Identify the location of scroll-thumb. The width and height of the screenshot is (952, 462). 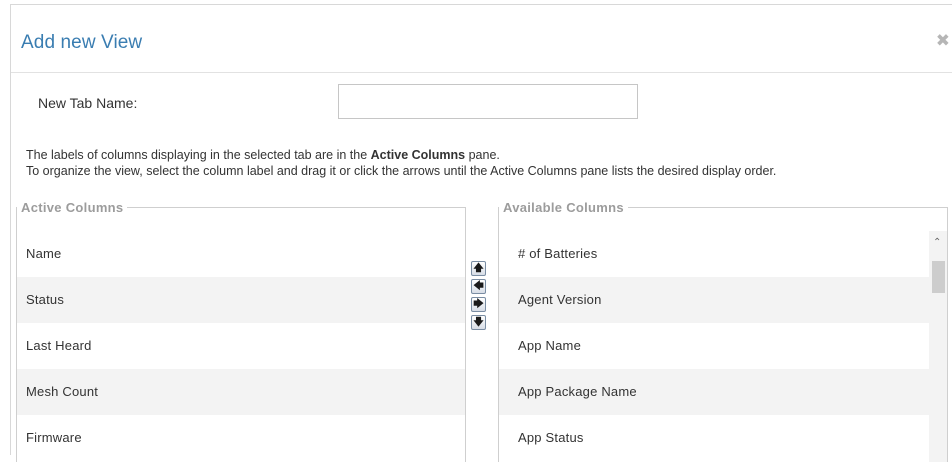
(938, 277).